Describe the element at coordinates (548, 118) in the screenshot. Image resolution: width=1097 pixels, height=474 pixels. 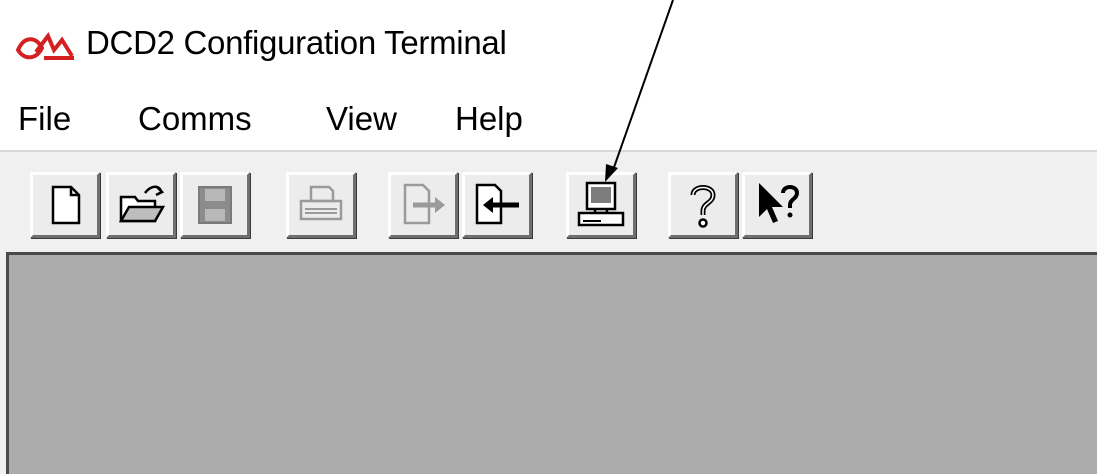
I see `menu-bar: File Comms View Help` at that location.